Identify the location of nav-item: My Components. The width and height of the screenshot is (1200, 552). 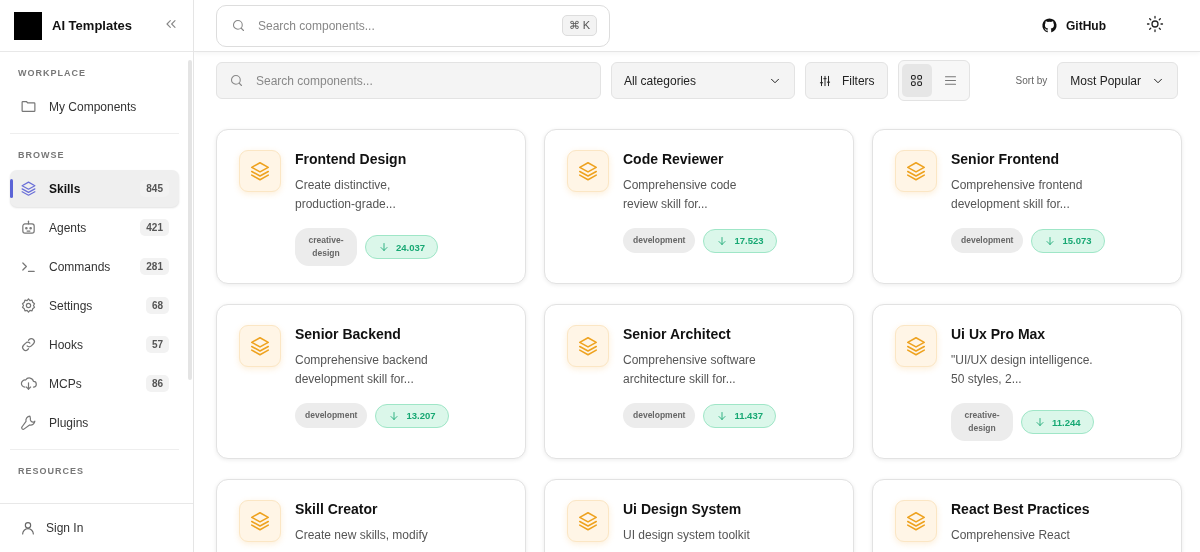
(94, 106).